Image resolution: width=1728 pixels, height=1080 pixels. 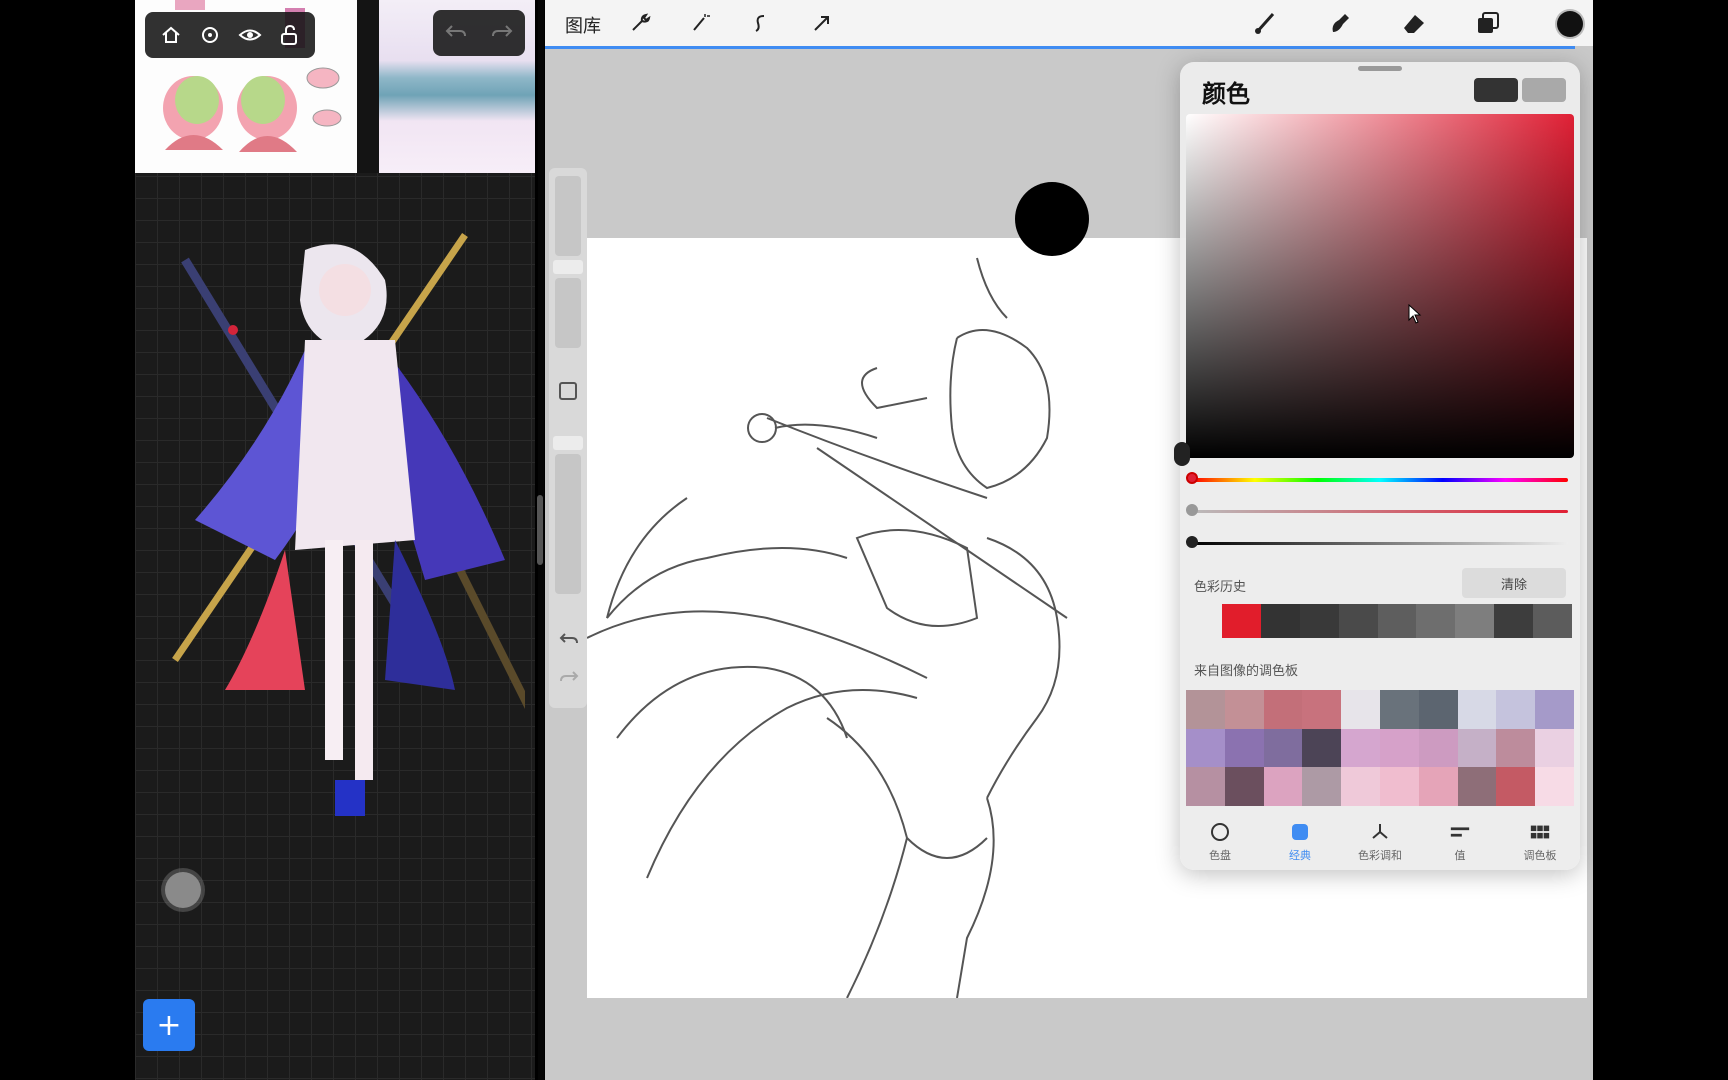 What do you see at coordinates (1540, 842) in the screenshot?
I see `tab-palettes: 调色板` at bounding box center [1540, 842].